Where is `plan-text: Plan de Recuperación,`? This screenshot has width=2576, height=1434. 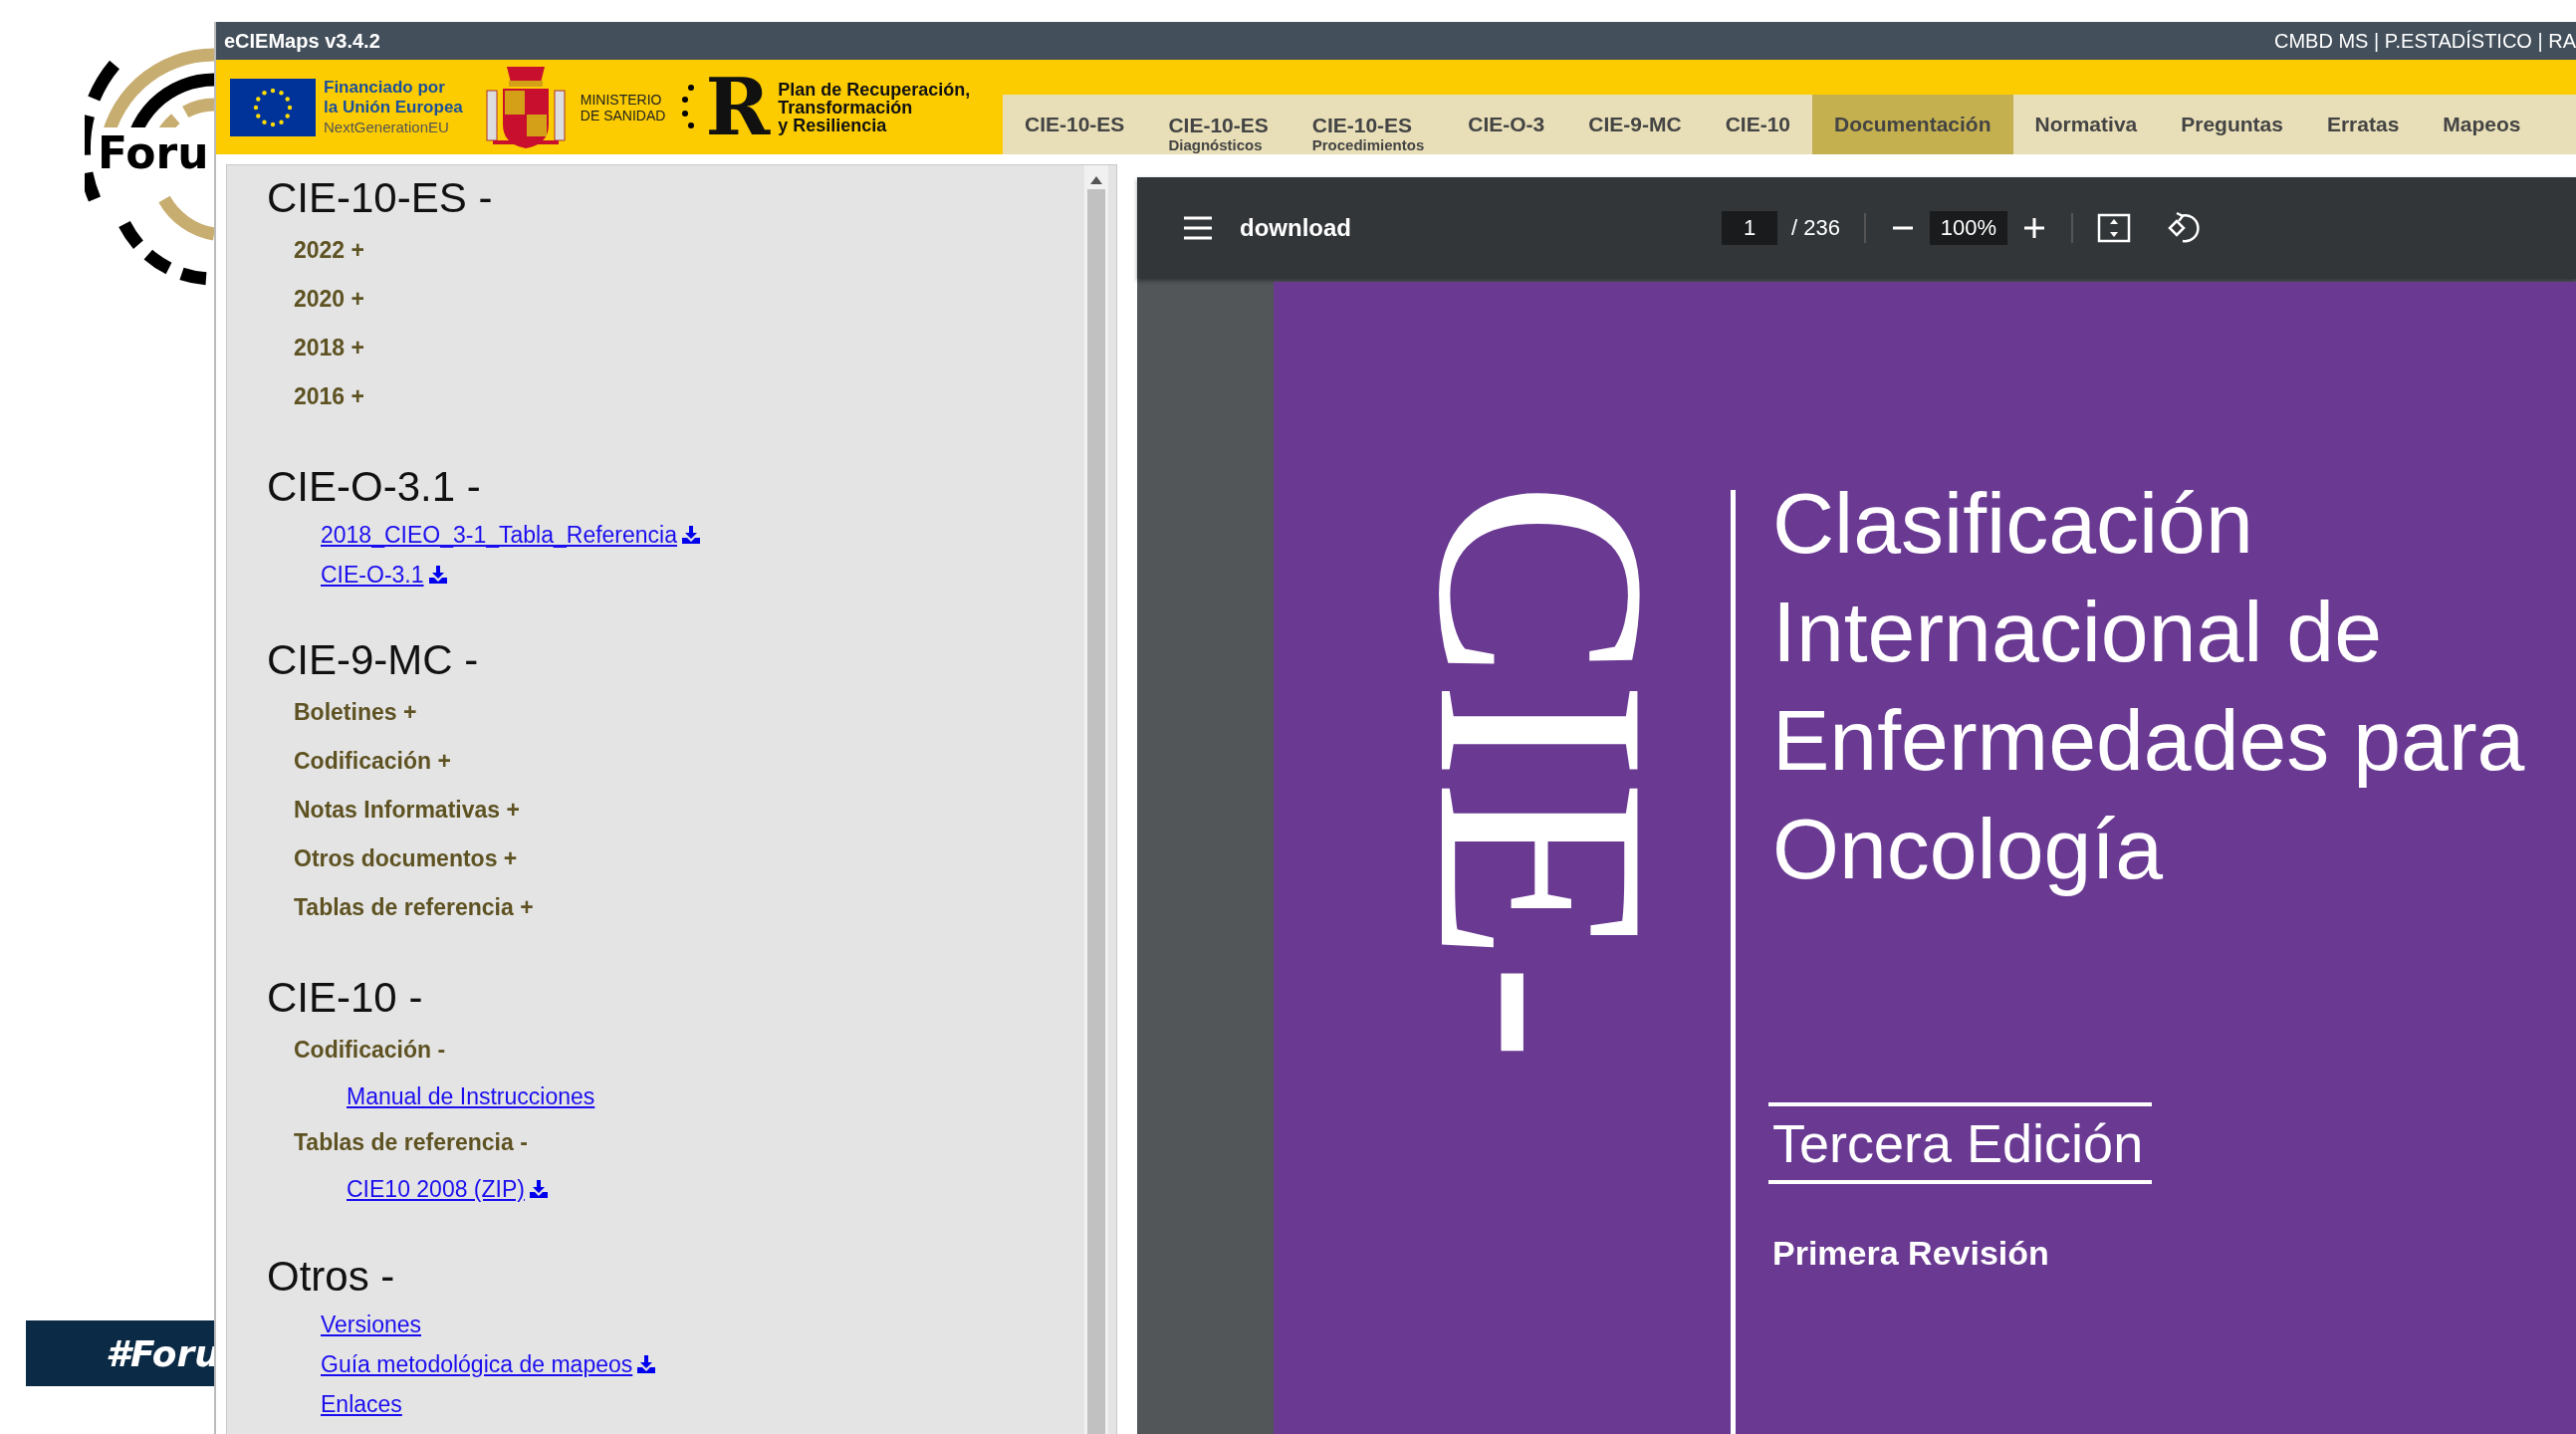 plan-text: Plan de Recuperación, is located at coordinates (874, 89).